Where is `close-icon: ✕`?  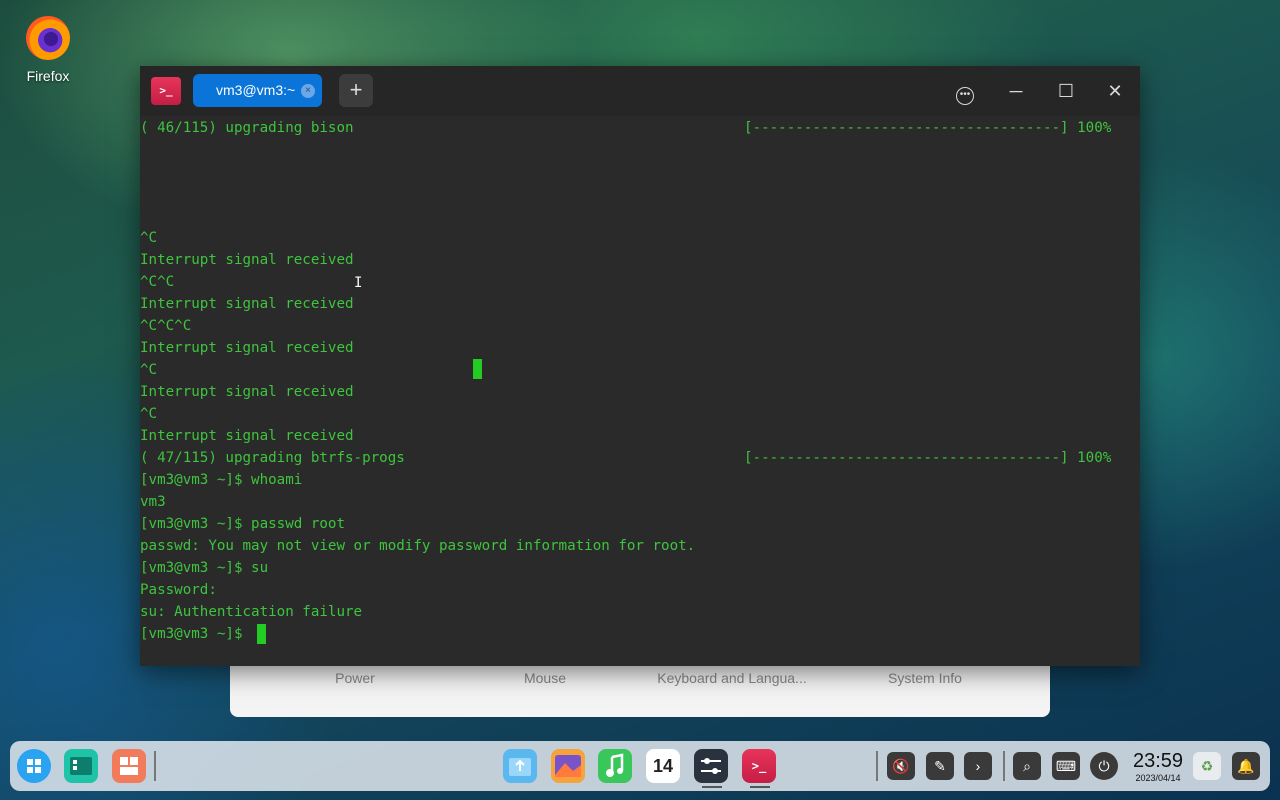 close-icon: ✕ is located at coordinates (1115, 91).